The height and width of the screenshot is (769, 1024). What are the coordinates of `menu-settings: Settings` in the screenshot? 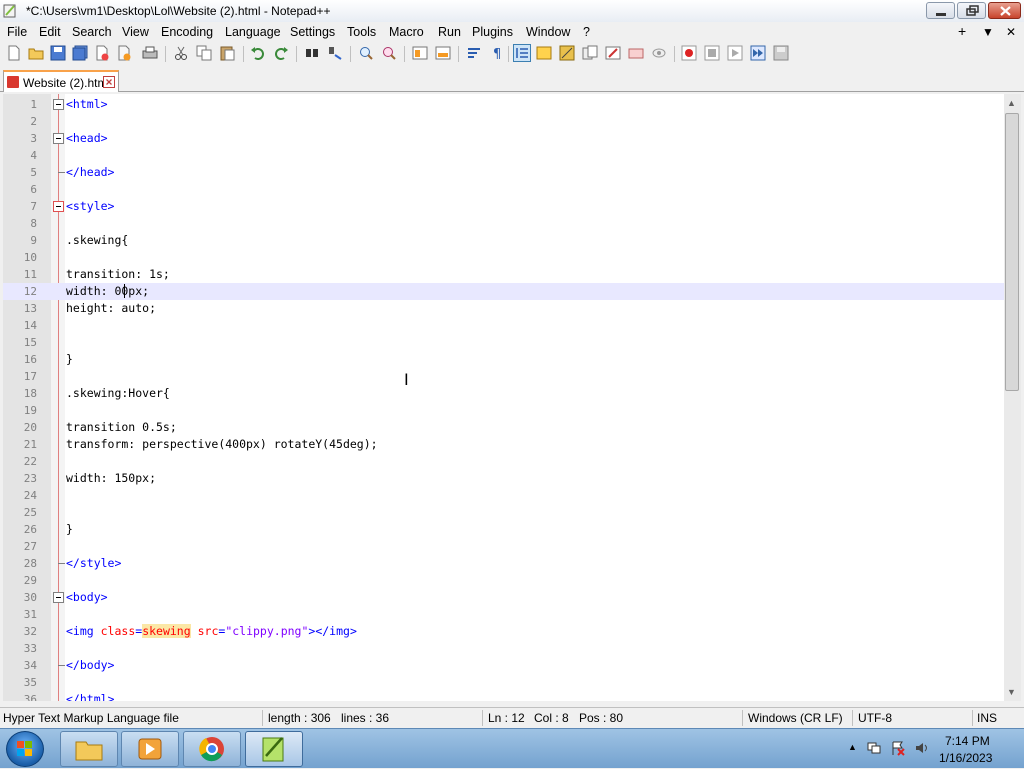 It's located at (312, 32).